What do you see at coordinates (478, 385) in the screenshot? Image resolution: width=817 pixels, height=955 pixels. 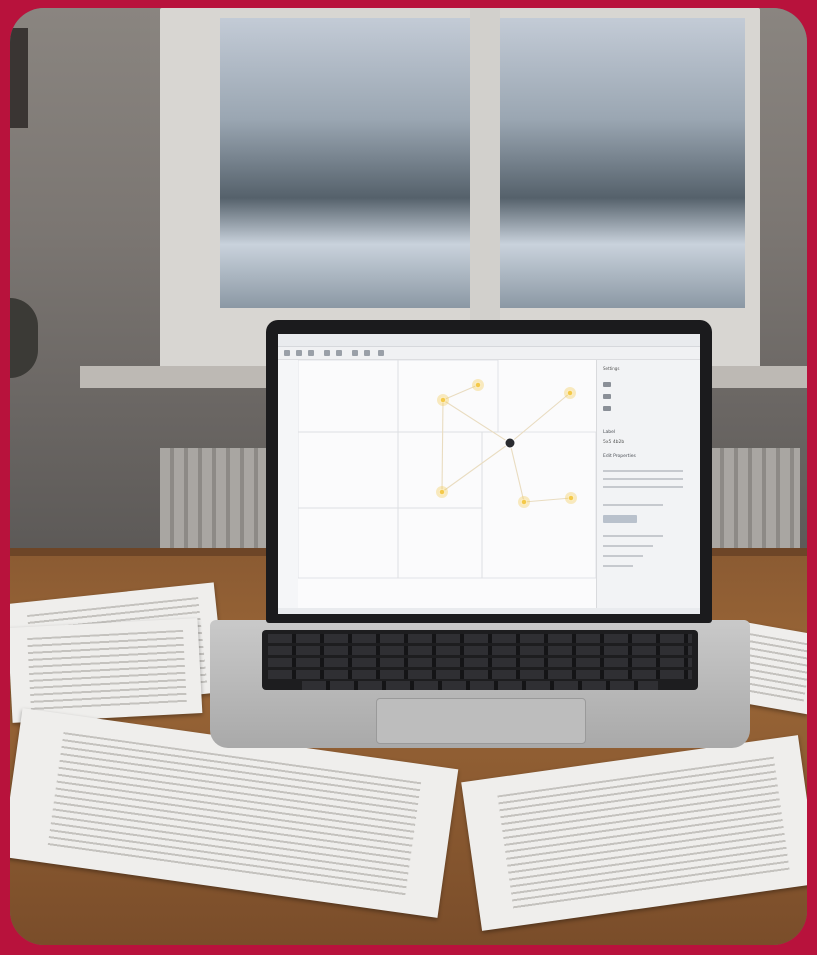 I see `node-top-right-small` at bounding box center [478, 385].